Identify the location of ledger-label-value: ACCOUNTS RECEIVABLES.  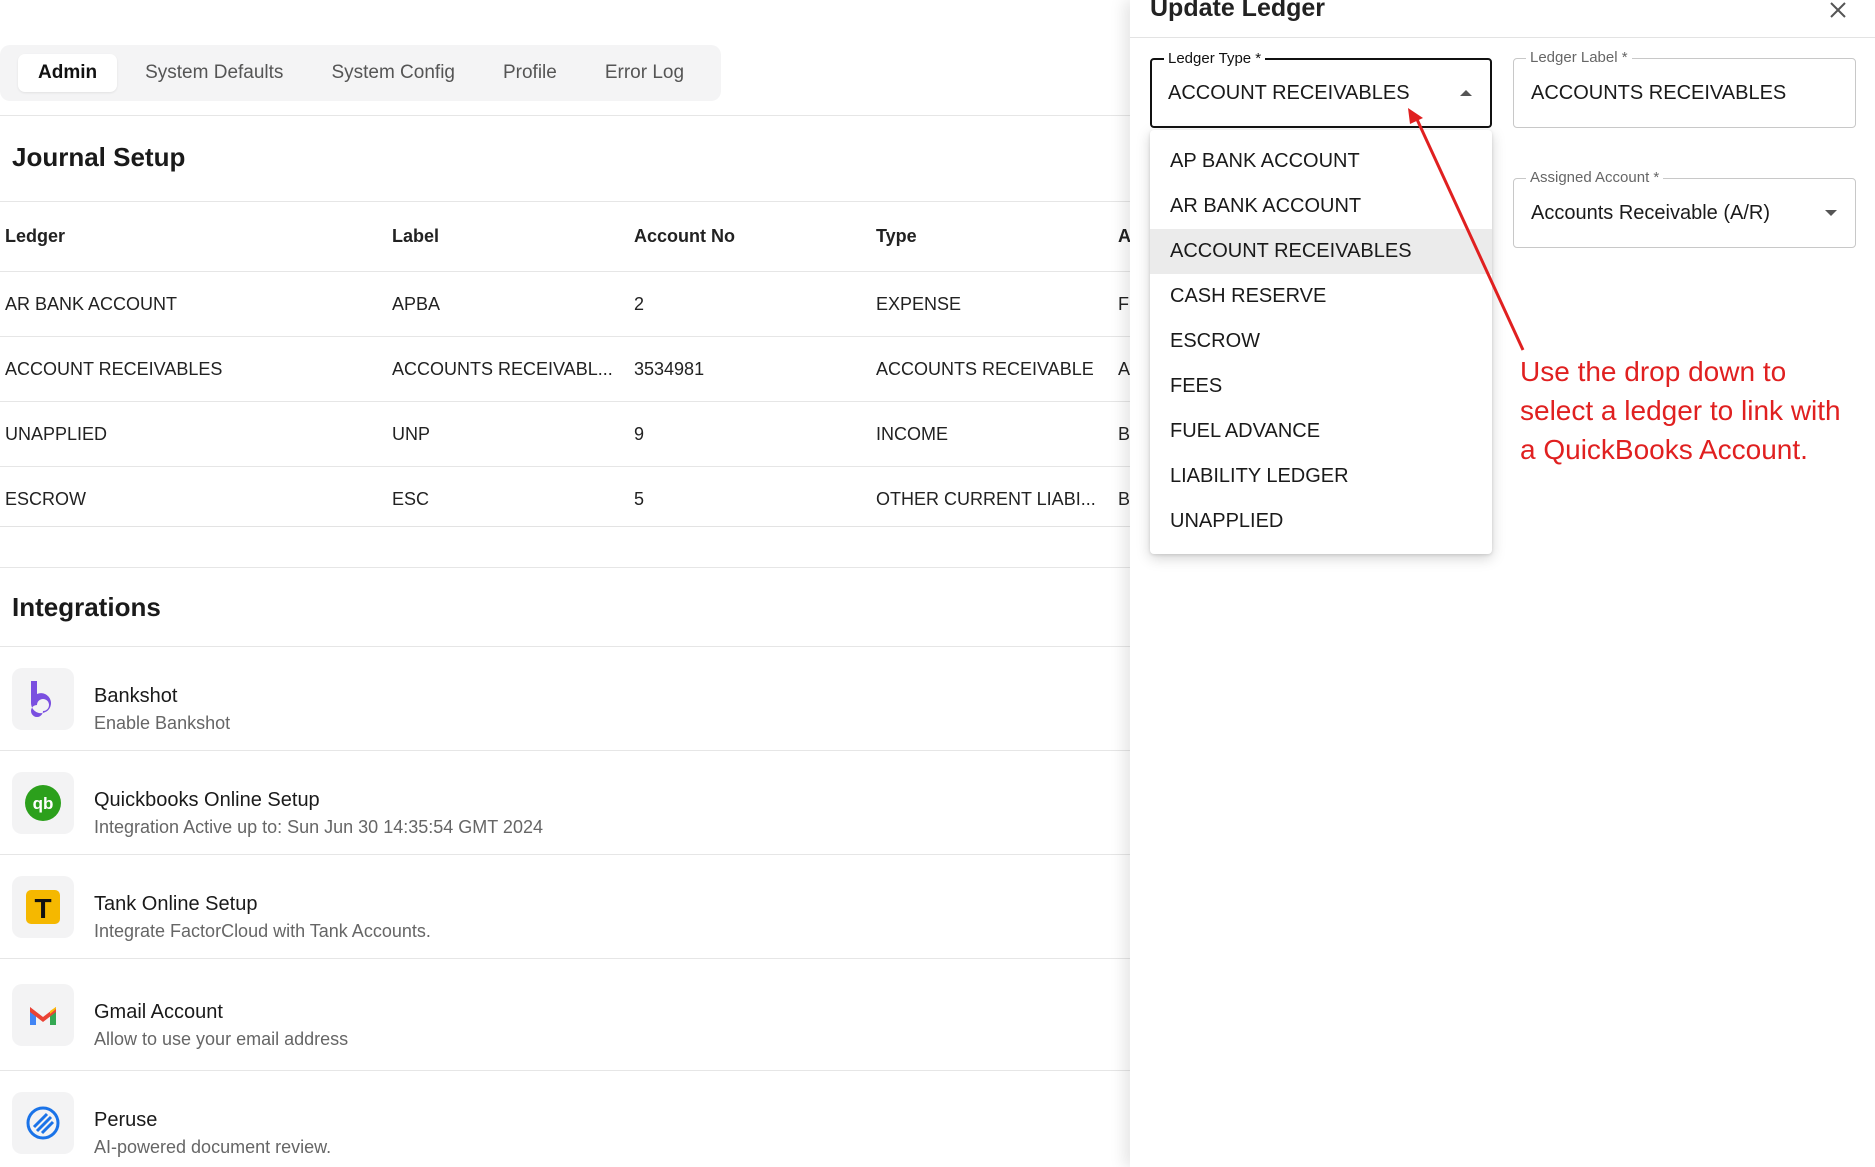
(1659, 92).